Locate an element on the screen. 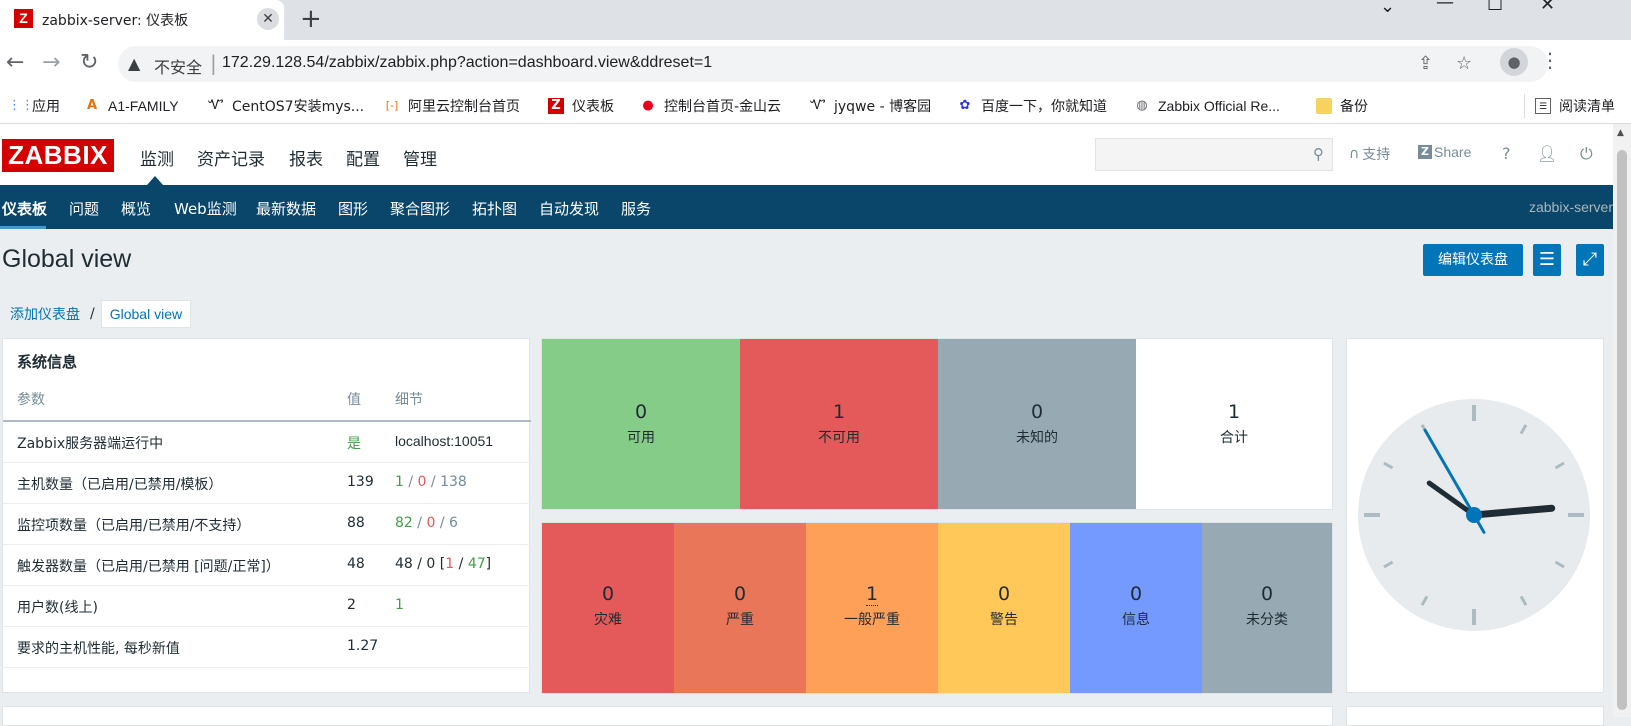 Image resolution: width=1631 pixels, height=726 pixels. minimize-icon: — is located at coordinates (1445, 6).